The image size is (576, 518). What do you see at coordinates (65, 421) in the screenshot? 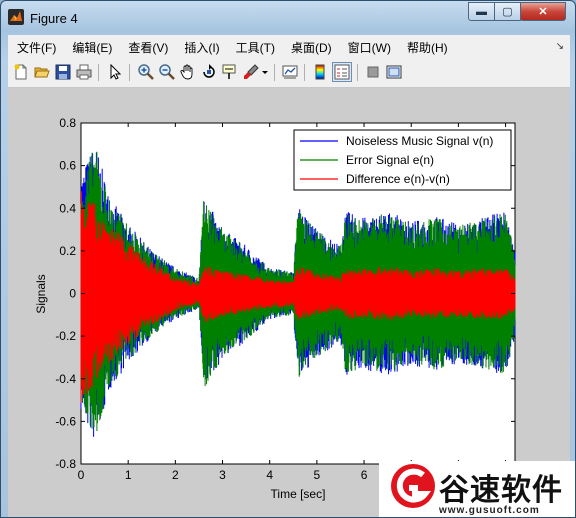
I see `y-tick-label: -0.6` at bounding box center [65, 421].